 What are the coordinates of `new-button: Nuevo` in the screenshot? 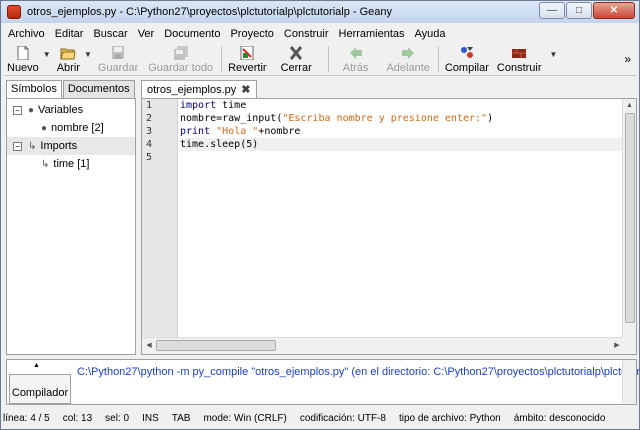 It's located at (23, 59).